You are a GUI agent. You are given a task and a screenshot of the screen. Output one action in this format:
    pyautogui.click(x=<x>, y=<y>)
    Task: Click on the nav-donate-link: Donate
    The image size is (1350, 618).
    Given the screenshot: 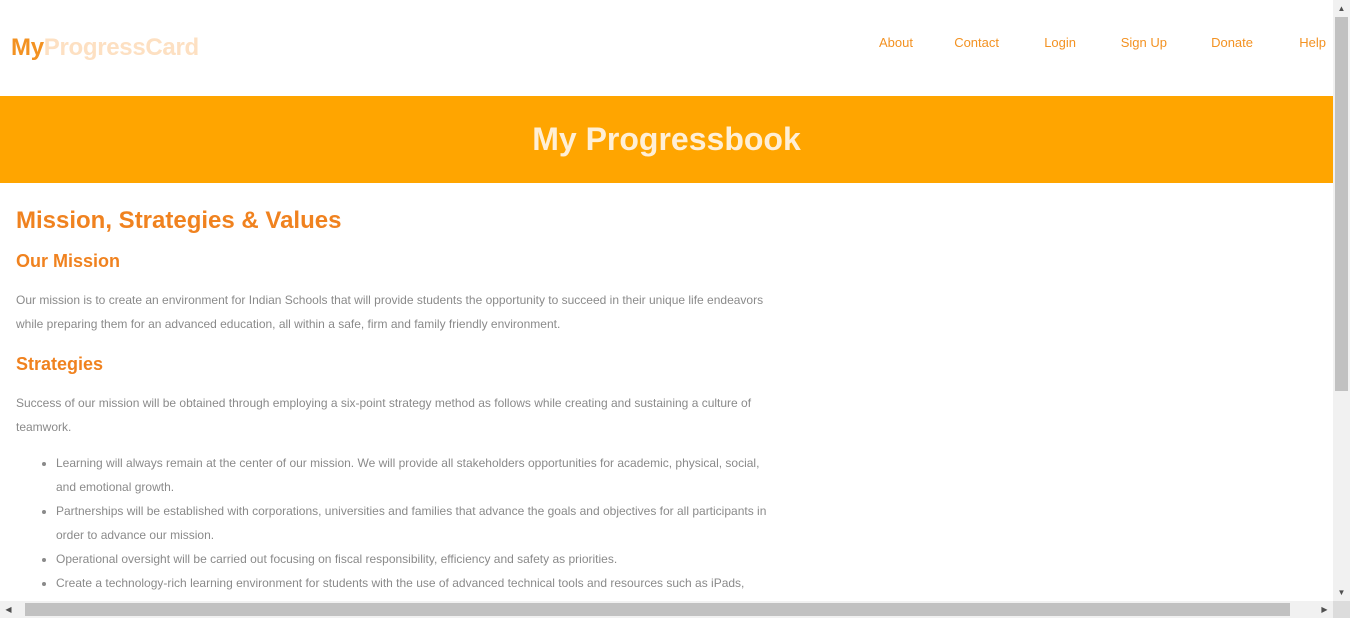 What is the action you would take?
    pyautogui.click(x=1232, y=42)
    